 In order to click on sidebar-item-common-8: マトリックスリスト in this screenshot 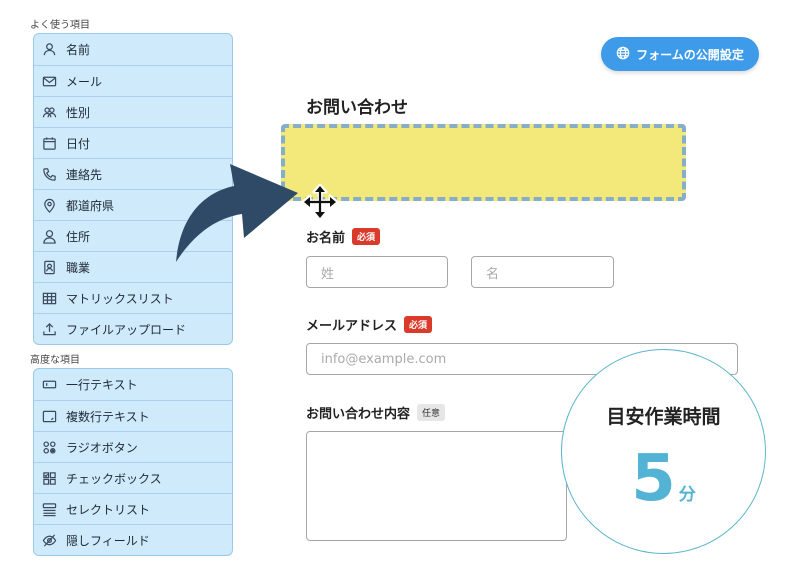, I will do `click(133, 297)`.